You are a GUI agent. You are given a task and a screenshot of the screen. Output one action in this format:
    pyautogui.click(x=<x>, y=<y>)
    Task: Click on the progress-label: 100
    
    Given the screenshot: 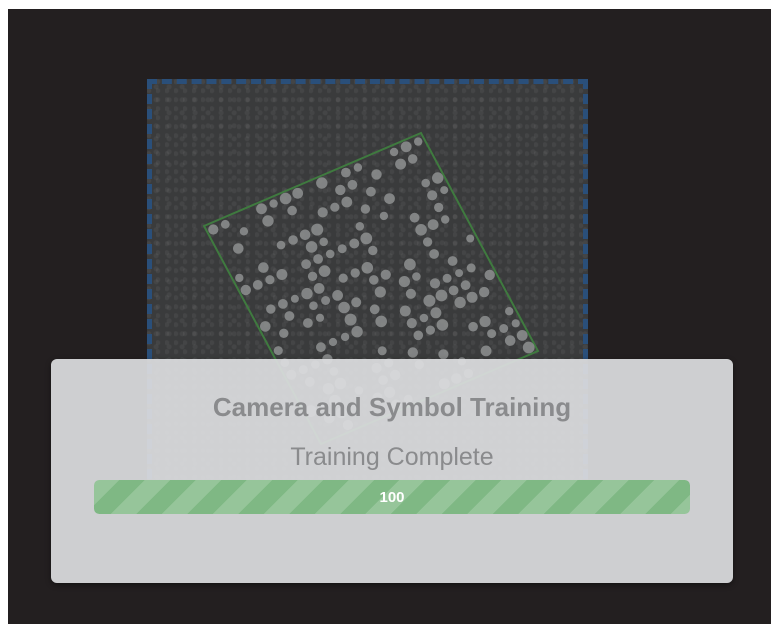 What is the action you would take?
    pyautogui.click(x=392, y=497)
    